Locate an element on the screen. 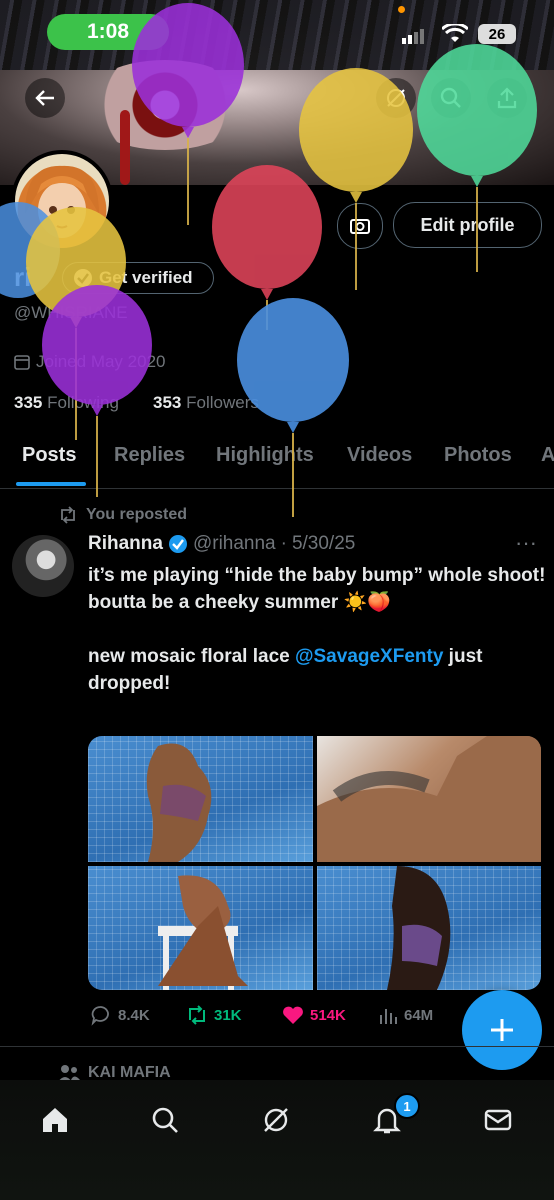  compose-icon is located at coordinates (502, 1030).